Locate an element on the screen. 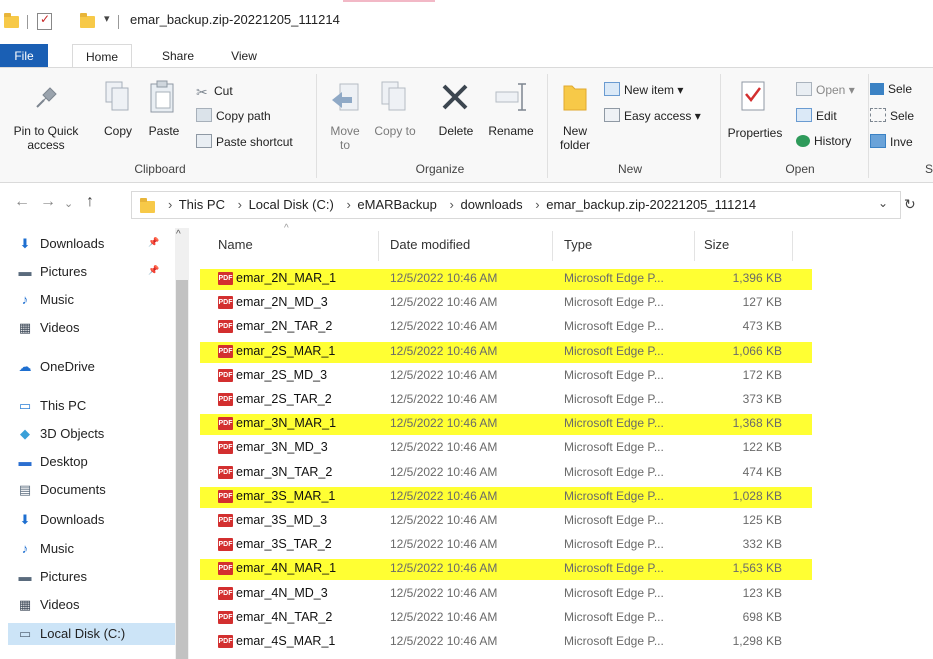 The width and height of the screenshot is (933, 659). file-name: emar_4N_MAR_1 is located at coordinates (286, 568).